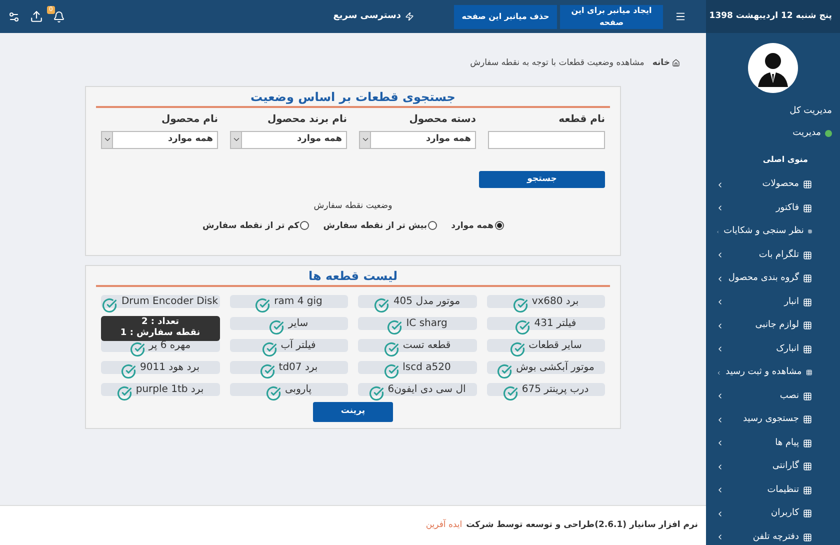 The width and height of the screenshot is (840, 545). What do you see at coordinates (676, 63) in the screenshot?
I see `home-icon` at bounding box center [676, 63].